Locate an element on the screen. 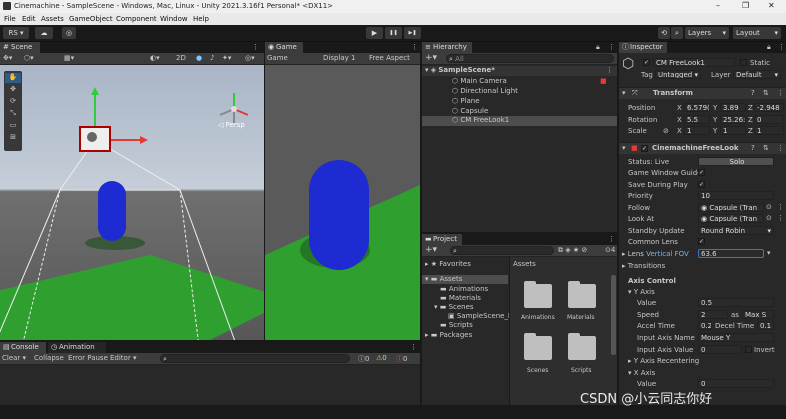  menu-window: Window is located at coordinates (174, 19).